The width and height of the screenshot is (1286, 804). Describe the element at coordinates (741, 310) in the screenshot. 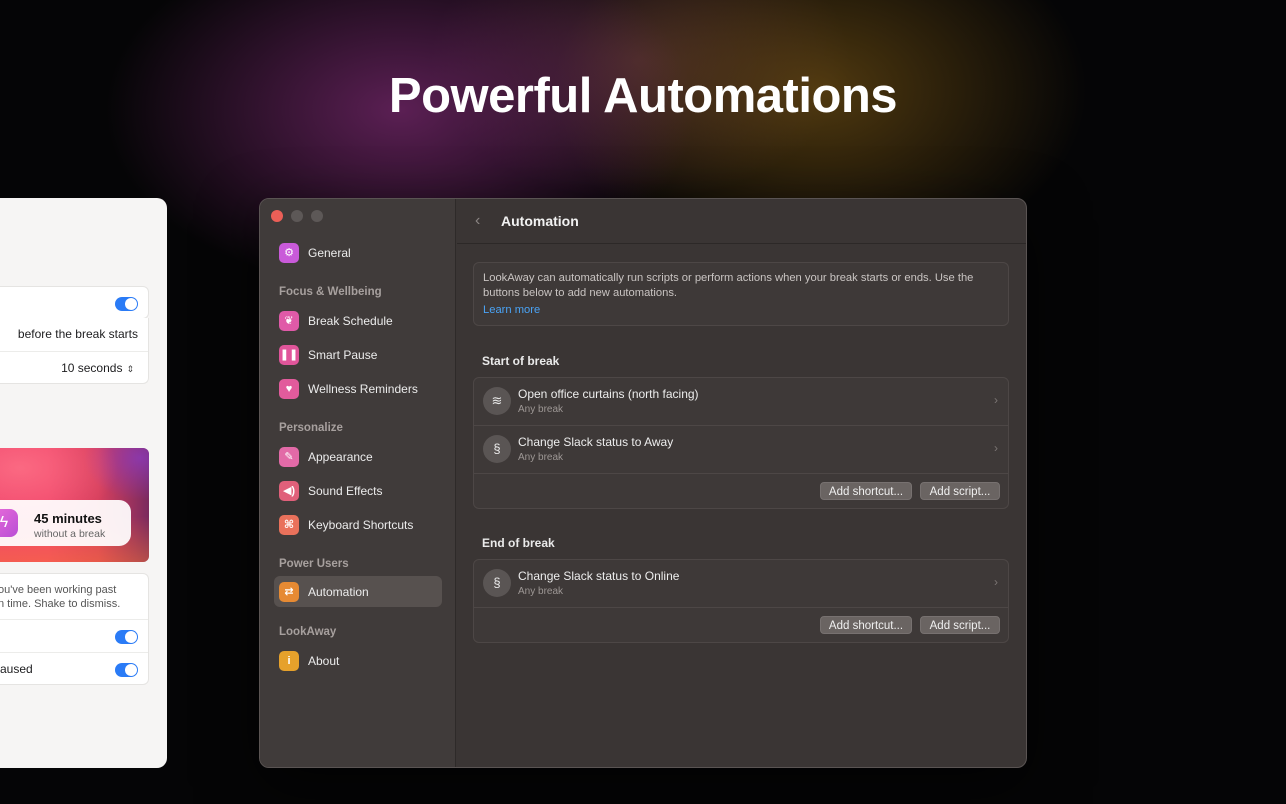

I see `learn-more-link: Learn more` at that location.